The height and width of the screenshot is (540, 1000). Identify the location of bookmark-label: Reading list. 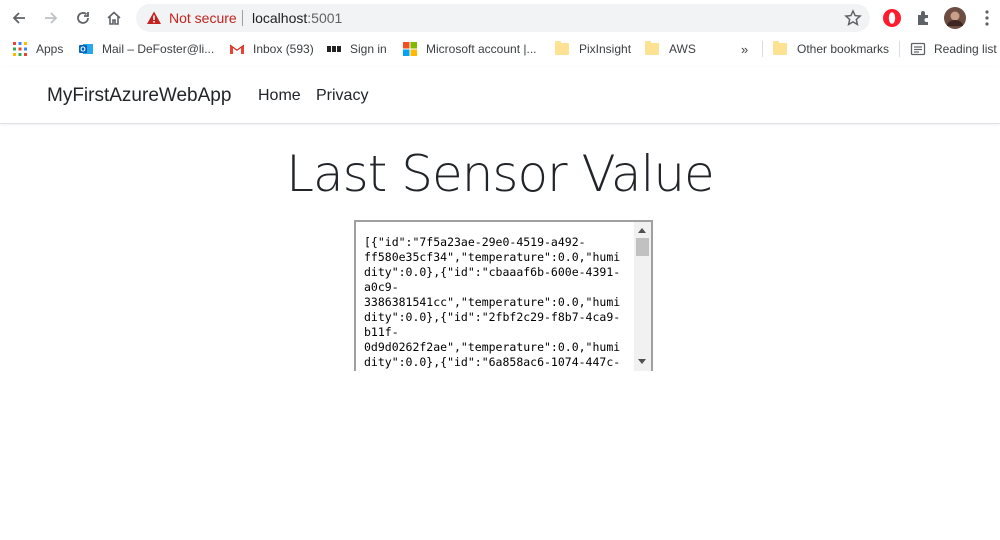
(965, 49).